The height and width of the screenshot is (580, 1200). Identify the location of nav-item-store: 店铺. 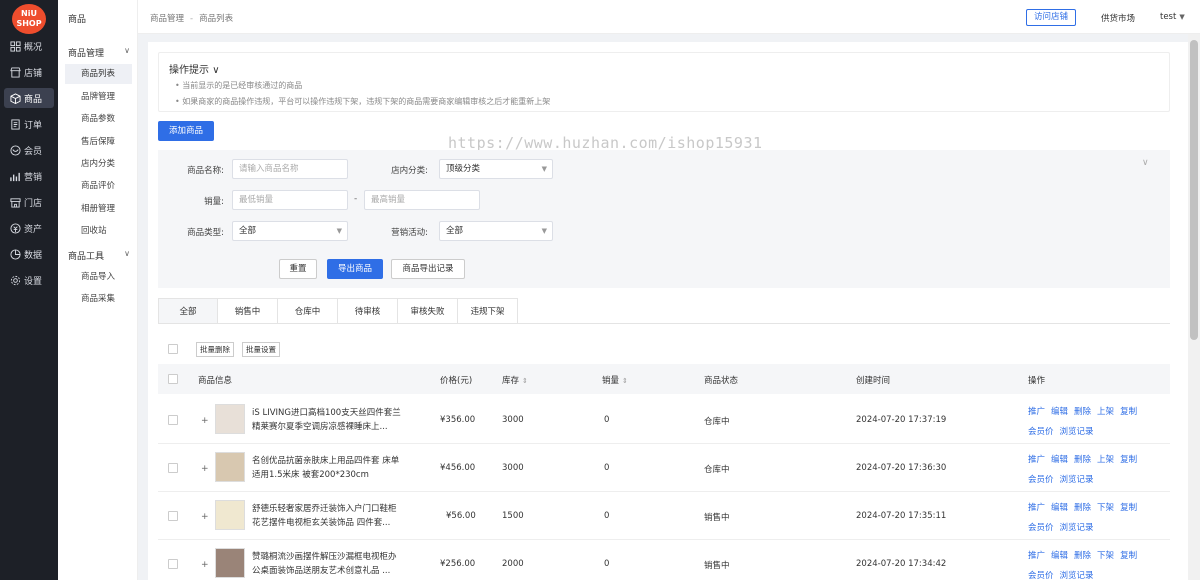
(29, 72).